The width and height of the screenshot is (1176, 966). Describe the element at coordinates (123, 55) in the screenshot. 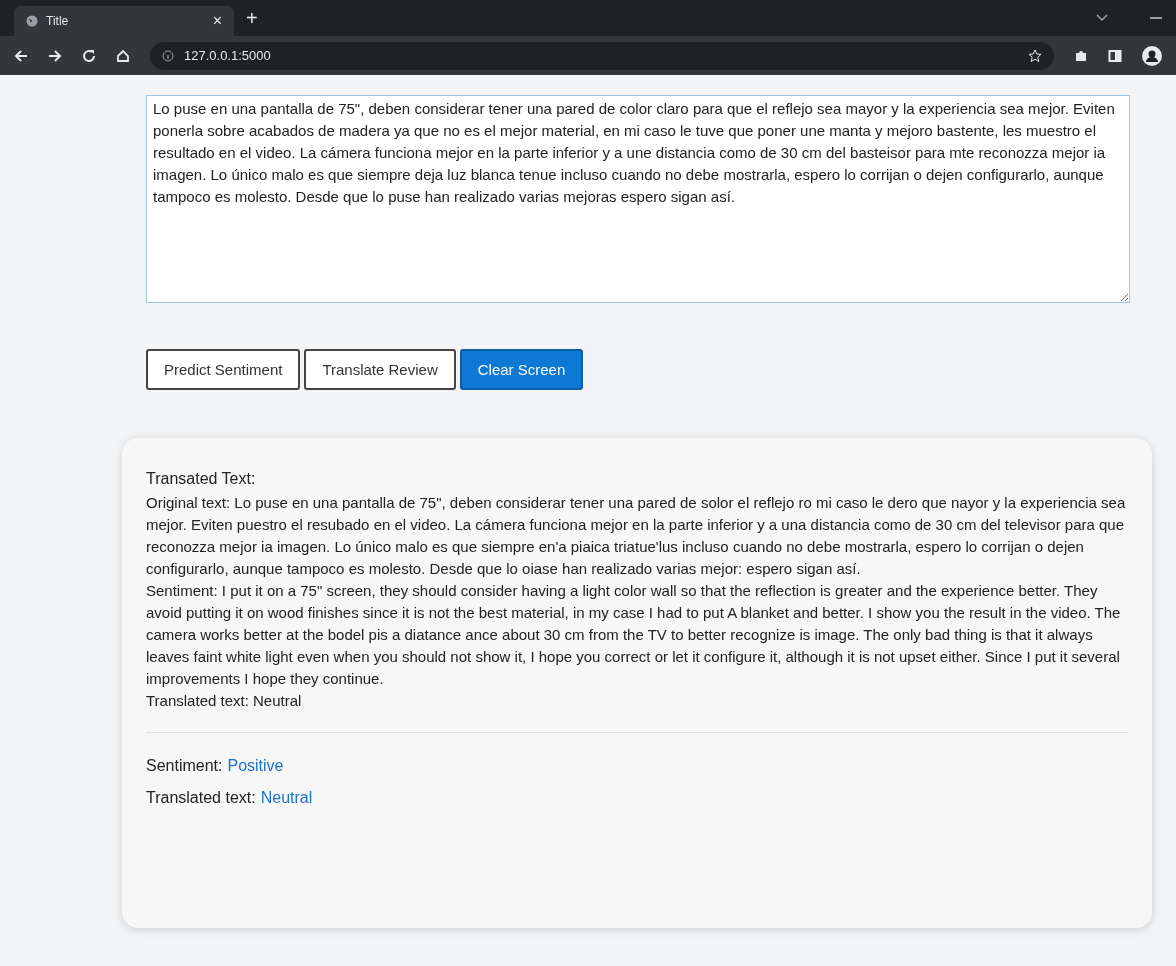

I see `home-icon` at that location.